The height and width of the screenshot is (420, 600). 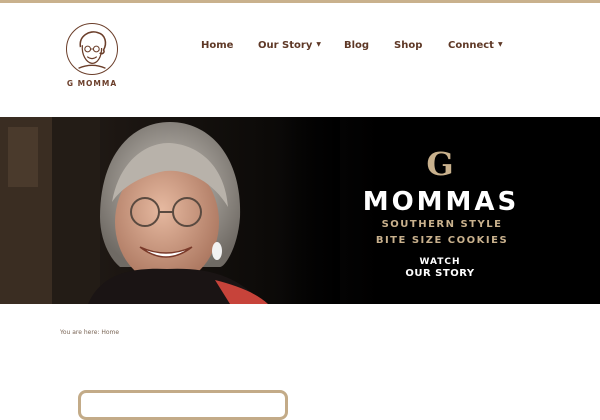 I want to click on site-logo: G MOMMA, so click(x=92, y=55).